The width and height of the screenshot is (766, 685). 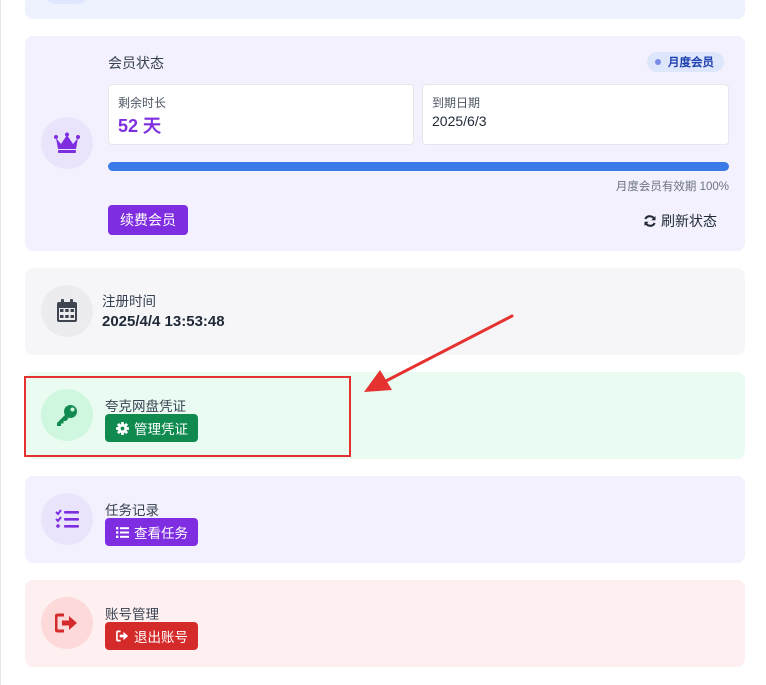 What do you see at coordinates (672, 187) in the screenshot?
I see `membership-progress-text: 月度会员有效期 100%` at bounding box center [672, 187].